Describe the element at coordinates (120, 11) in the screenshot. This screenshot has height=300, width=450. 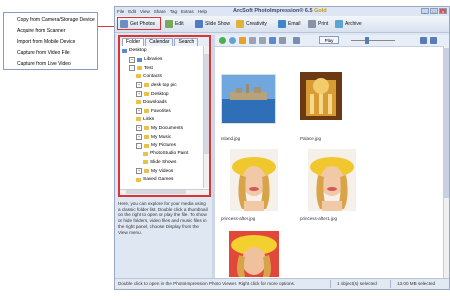
I see `menu-file: File` at that location.